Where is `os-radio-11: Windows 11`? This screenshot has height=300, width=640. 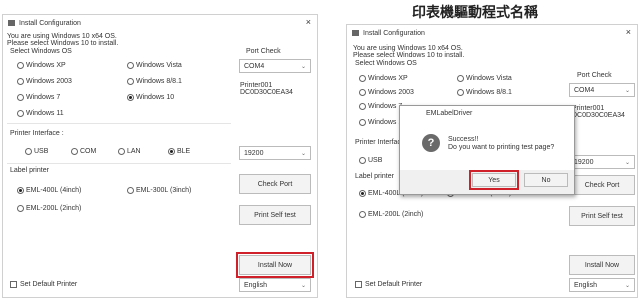 os-radio-11: Windows 11 is located at coordinates (40, 113).